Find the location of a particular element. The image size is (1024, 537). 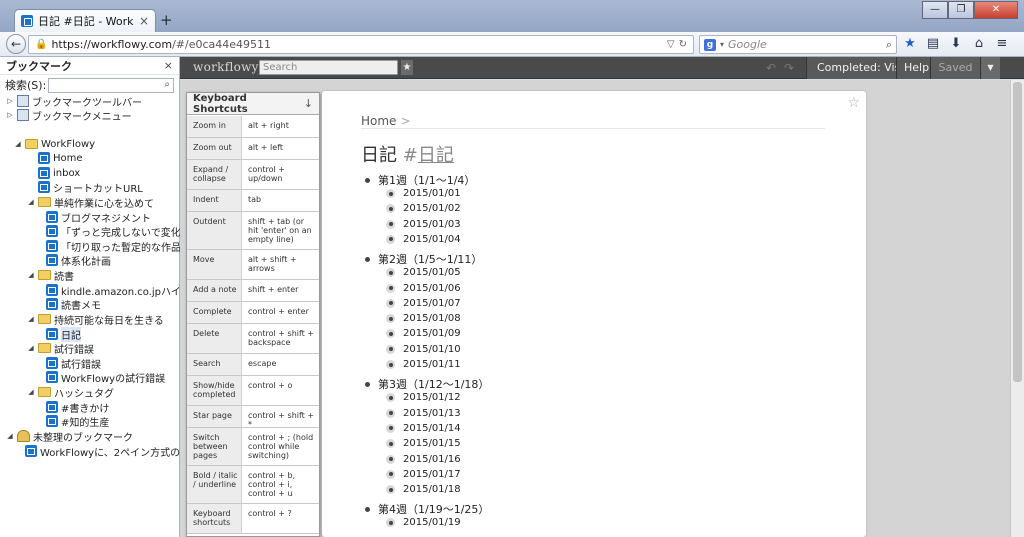

bookmark-item: 日記 is located at coordinates (58, 334).